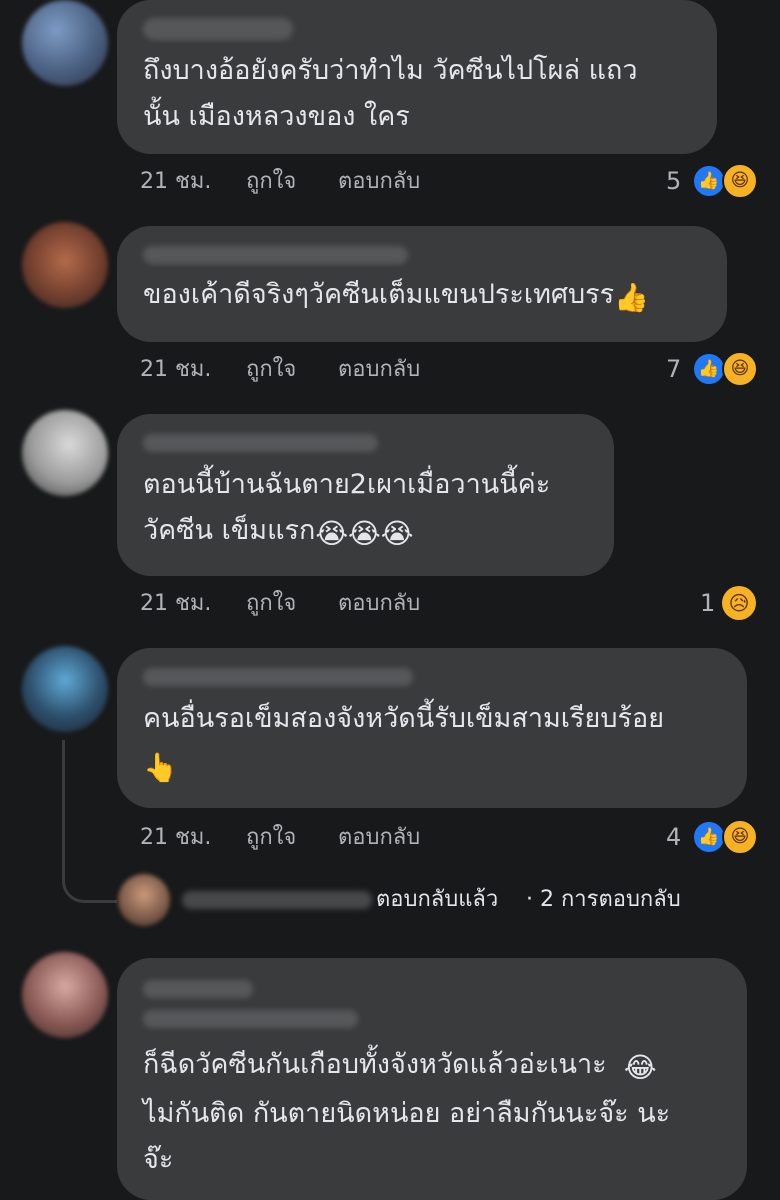 Image resolution: width=780 pixels, height=1200 pixels. Describe the element at coordinates (250, 1019) in the screenshot. I see `commenter-subname` at that location.